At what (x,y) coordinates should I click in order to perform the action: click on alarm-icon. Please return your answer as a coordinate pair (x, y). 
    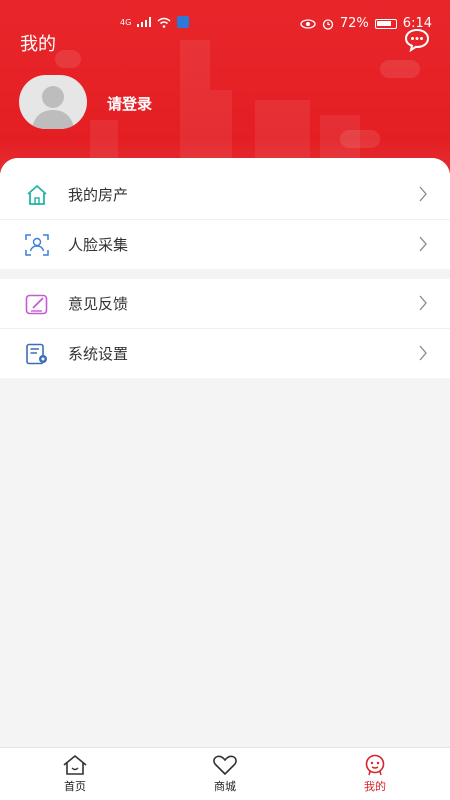
    Looking at the image, I should click on (328, 24).